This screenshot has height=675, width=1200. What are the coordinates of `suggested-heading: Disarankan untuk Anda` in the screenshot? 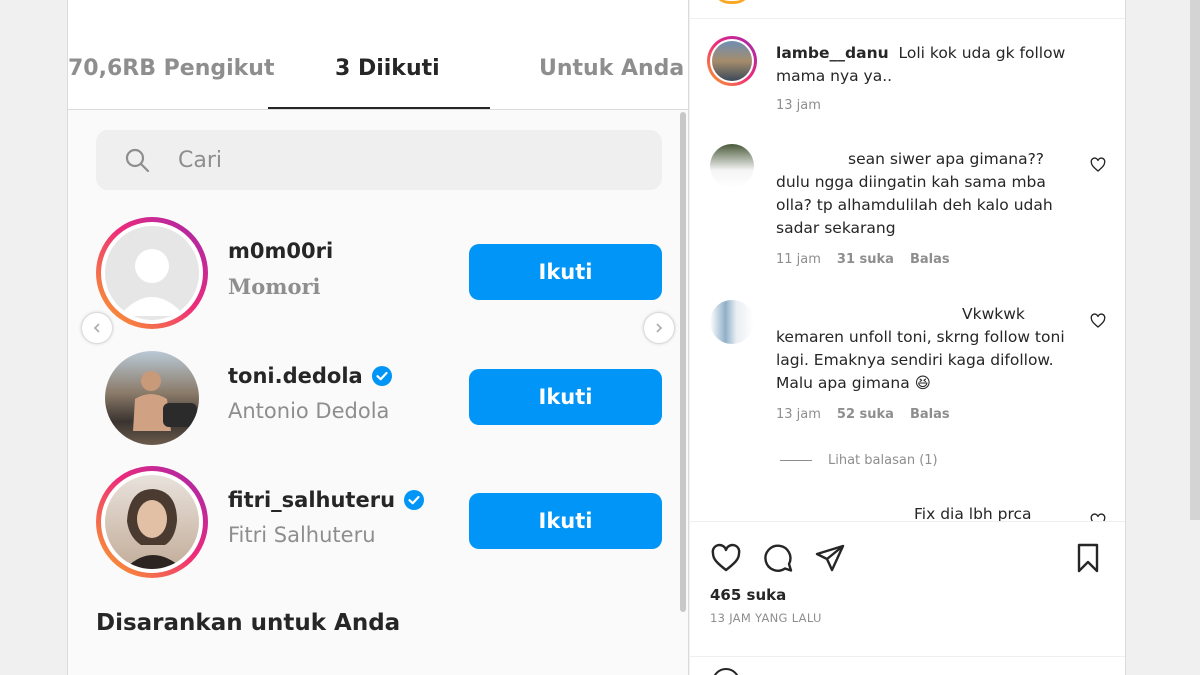 It's located at (248, 623).